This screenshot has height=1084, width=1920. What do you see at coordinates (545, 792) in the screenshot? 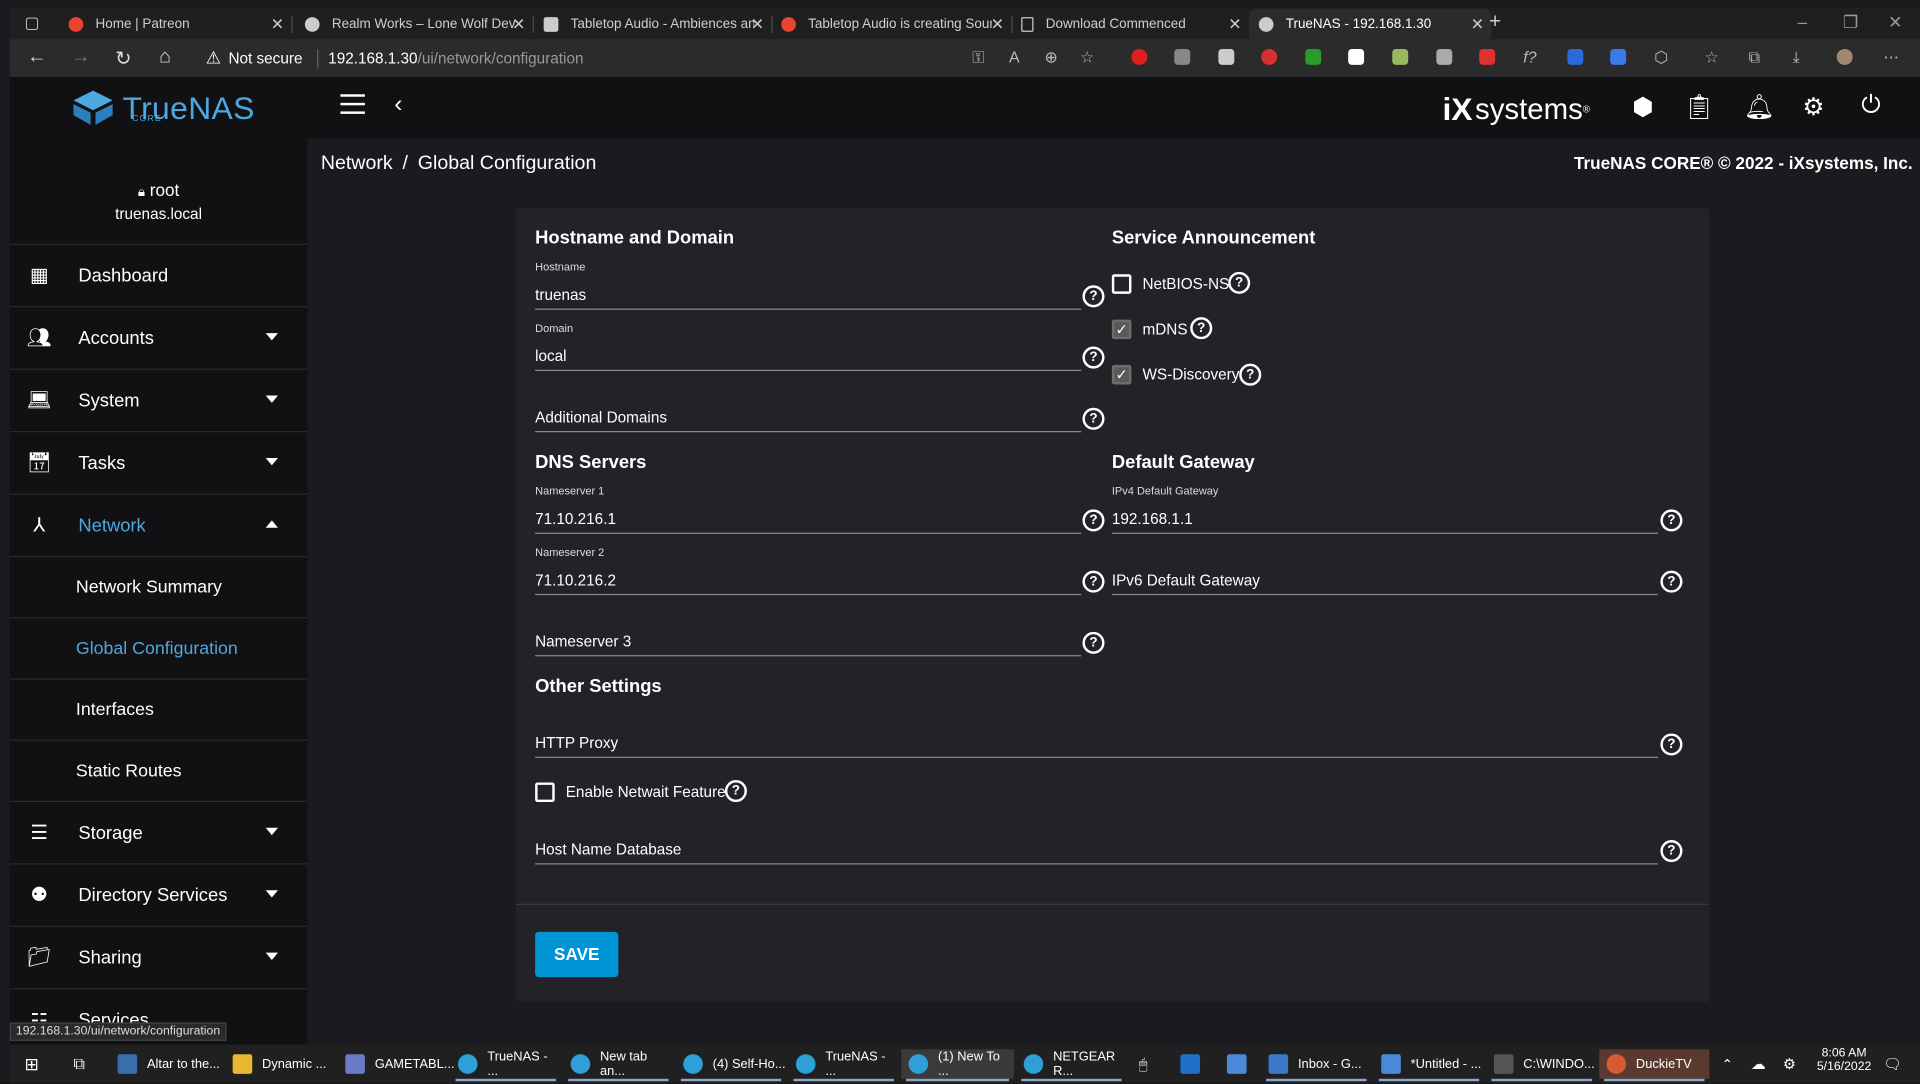
I see `netwait-checkbox` at bounding box center [545, 792].